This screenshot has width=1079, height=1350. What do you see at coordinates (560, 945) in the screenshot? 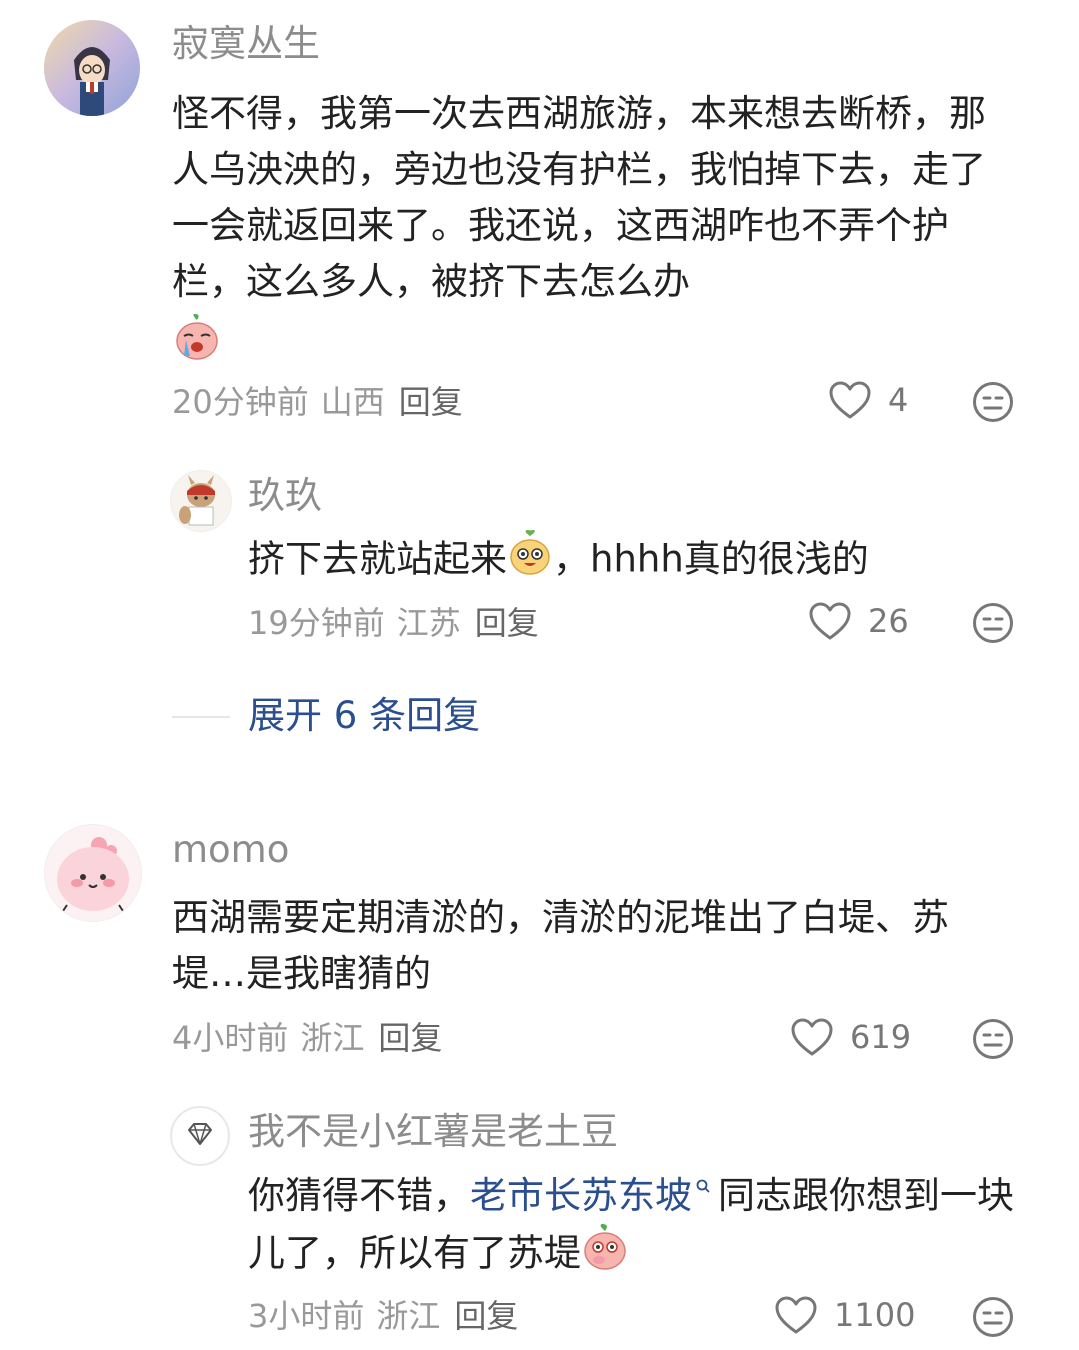
I see `comment-text: 西湖需要定期清淤的，清淤的泥堆出了白堤、苏堤…是我瞎猜的` at bounding box center [560, 945].